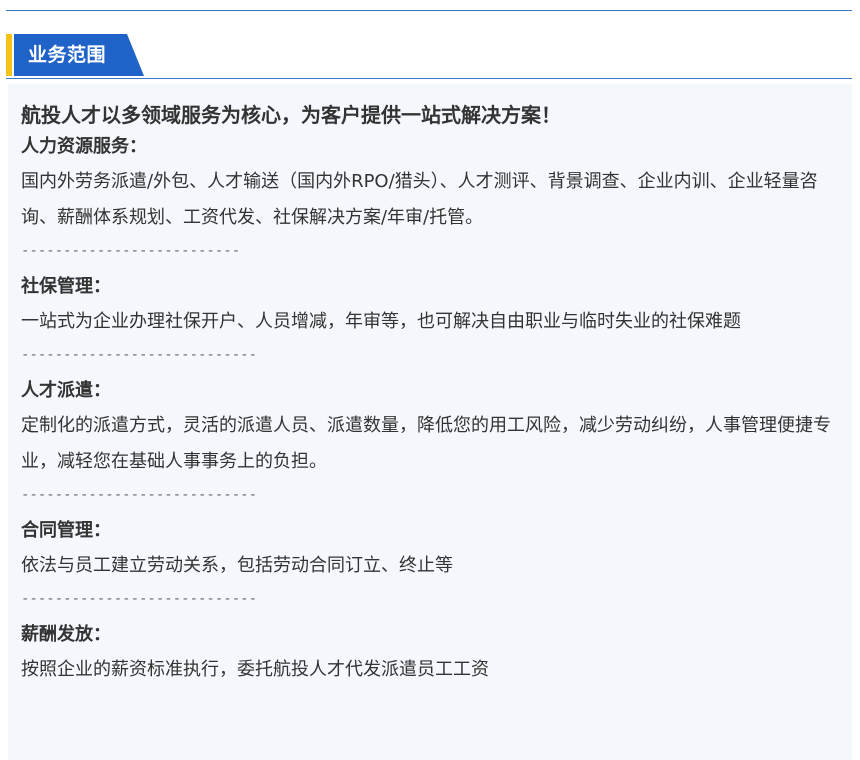 The image size is (860, 760). Describe the element at coordinates (431, 654) in the screenshot. I see `section-payroll: 薪酬发放： 按照企业的薪资标准执行，委托航投人才代发派遣员工工资` at that location.